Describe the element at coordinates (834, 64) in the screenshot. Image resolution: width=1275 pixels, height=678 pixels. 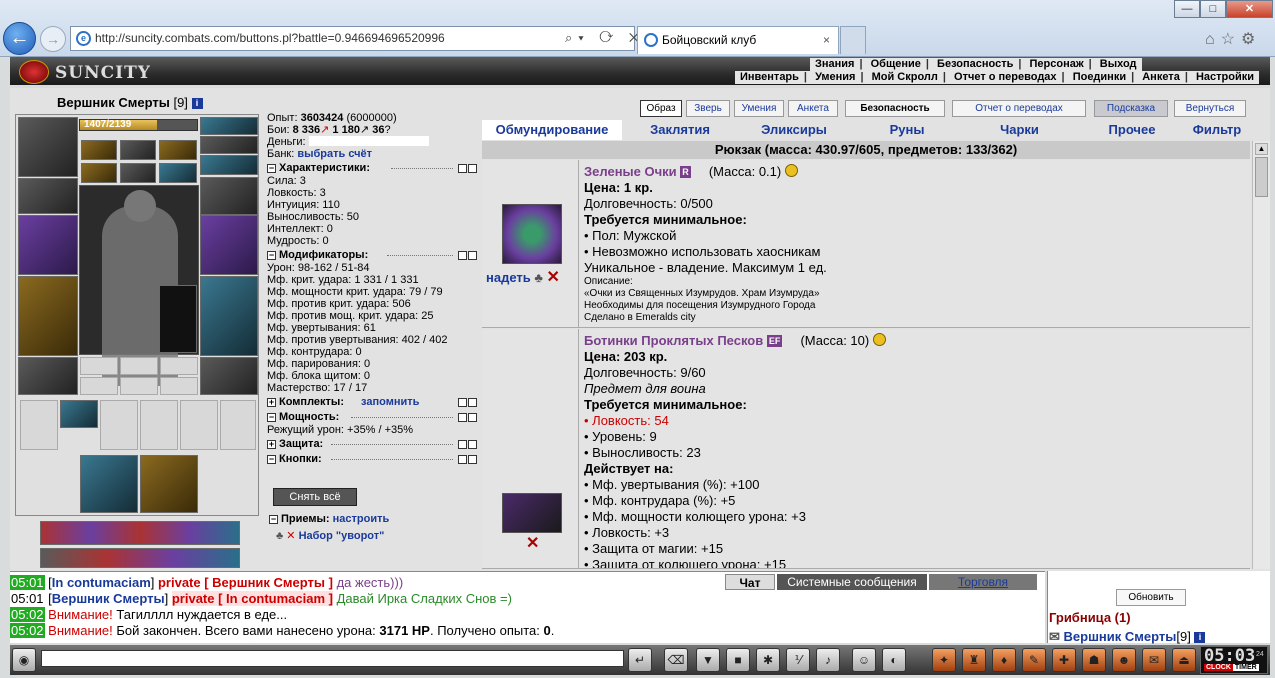
I see `nav-knowledge: Знания` at that location.